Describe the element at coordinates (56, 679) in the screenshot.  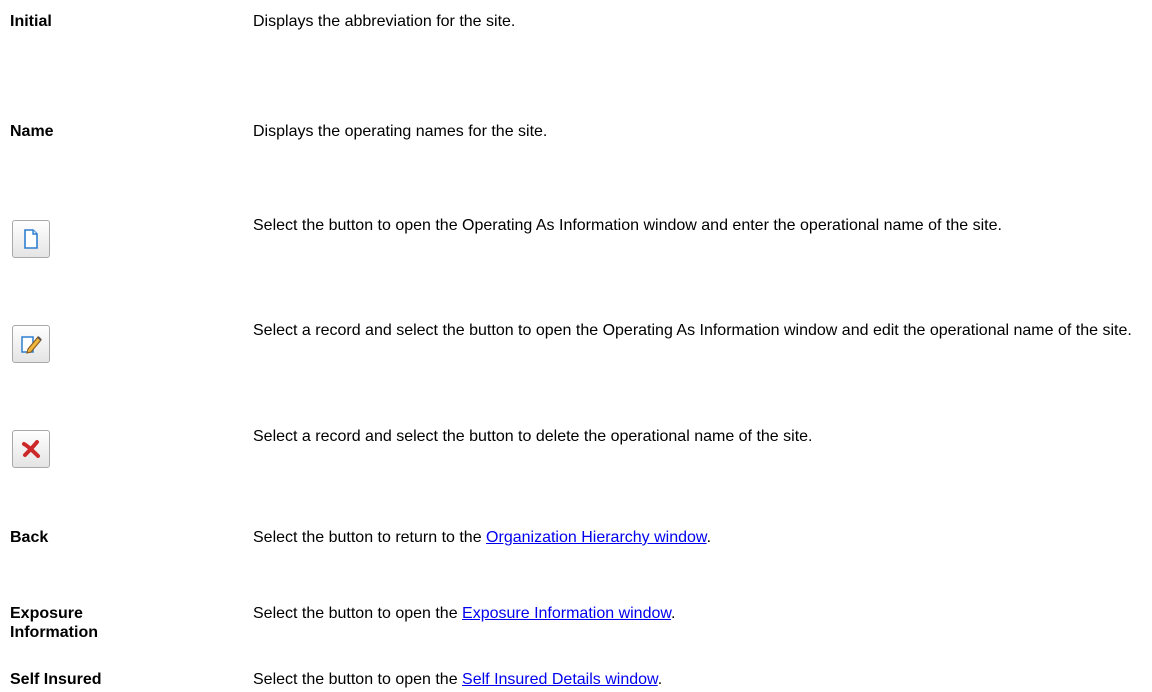
I see `term-self-insured: Self Insured` at that location.